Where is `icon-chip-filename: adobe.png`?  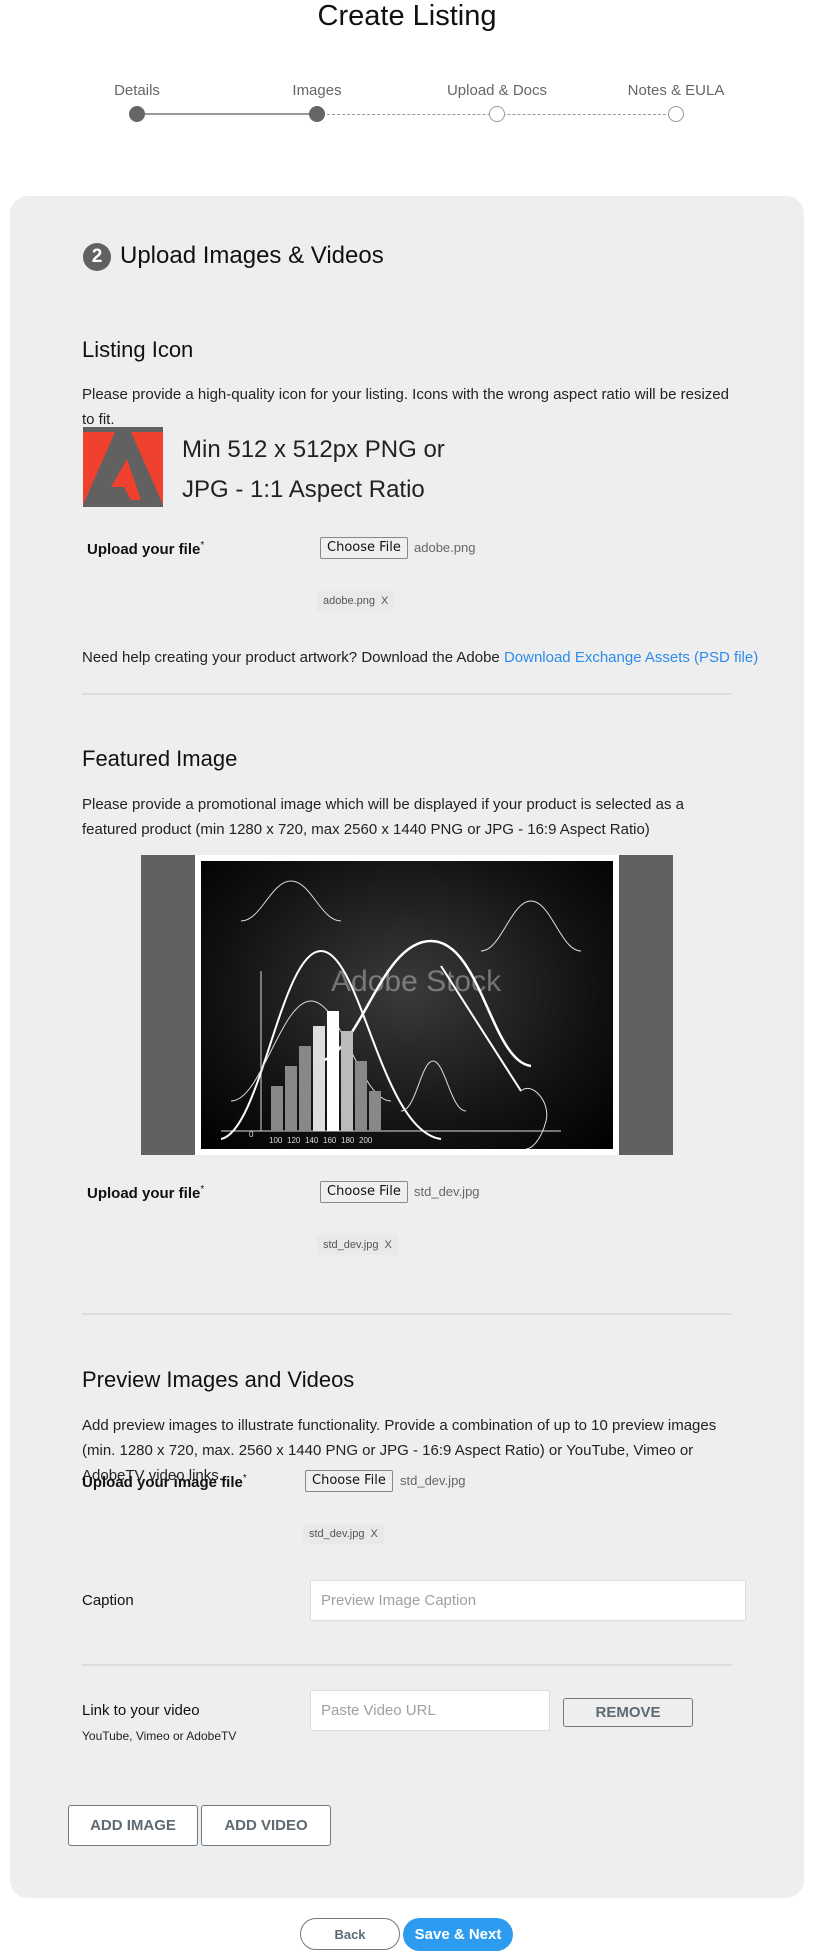 icon-chip-filename: adobe.png is located at coordinates (349, 601).